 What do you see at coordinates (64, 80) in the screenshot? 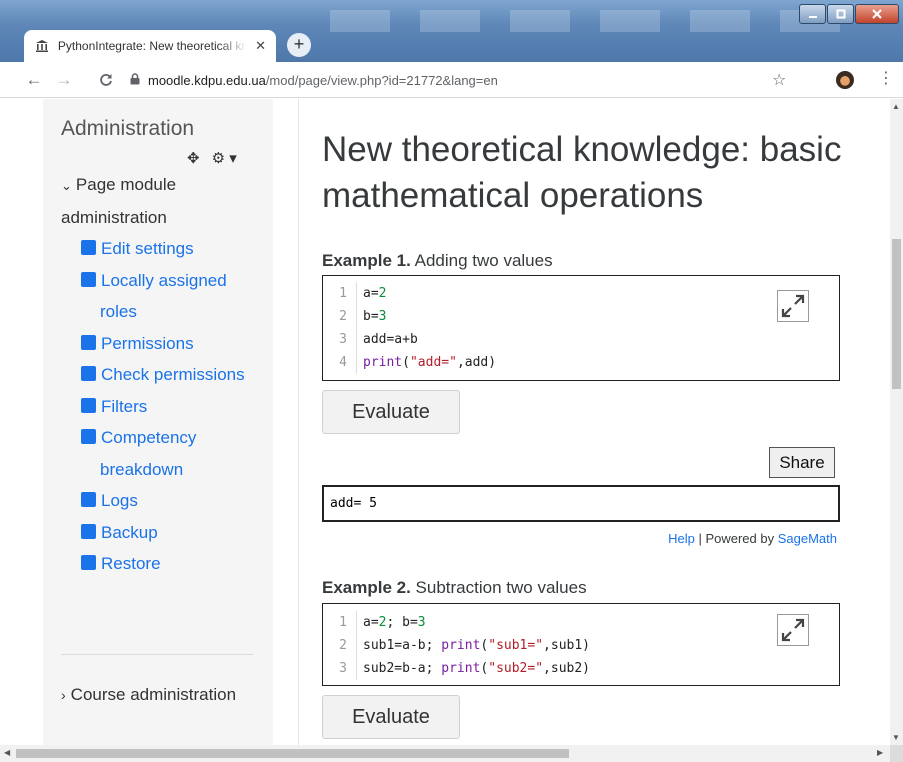
I see `forward-arrow-icon: →` at bounding box center [64, 80].